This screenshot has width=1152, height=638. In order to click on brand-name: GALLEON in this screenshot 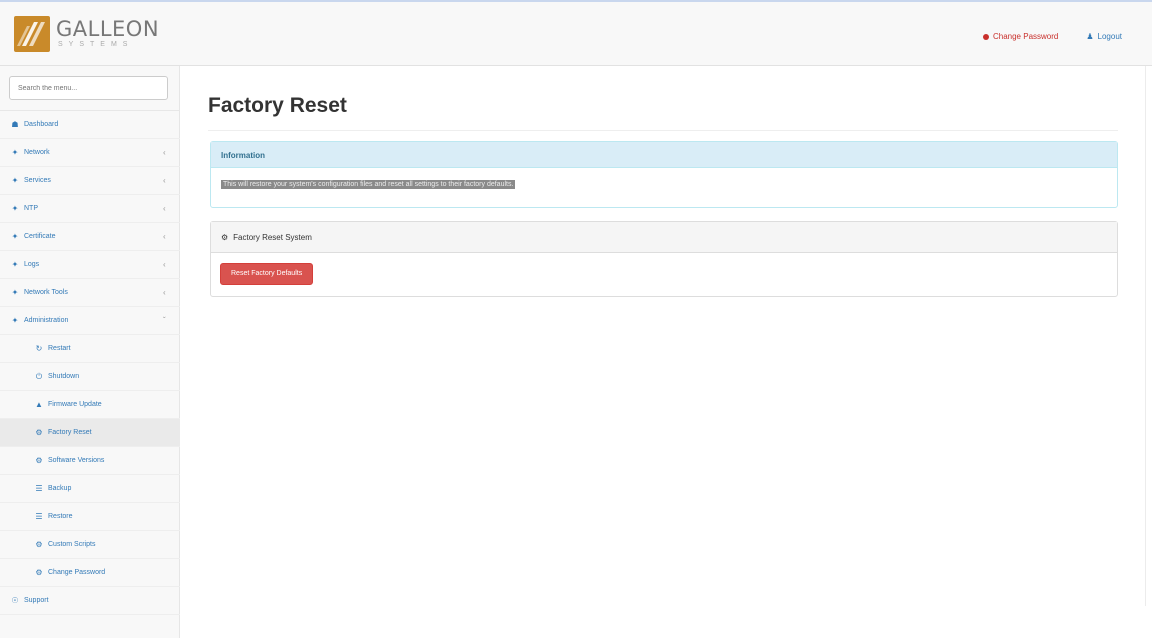, I will do `click(108, 29)`.